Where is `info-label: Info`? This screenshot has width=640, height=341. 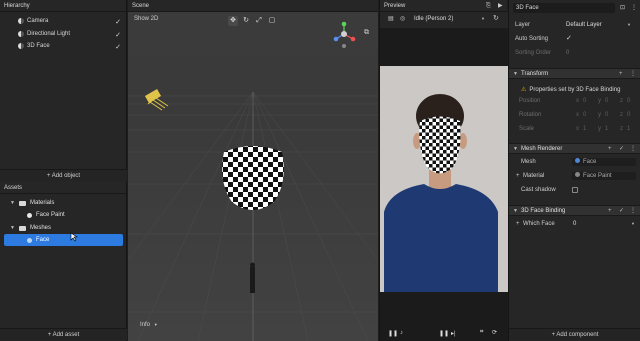
info-label: Info is located at coordinates (145, 325).